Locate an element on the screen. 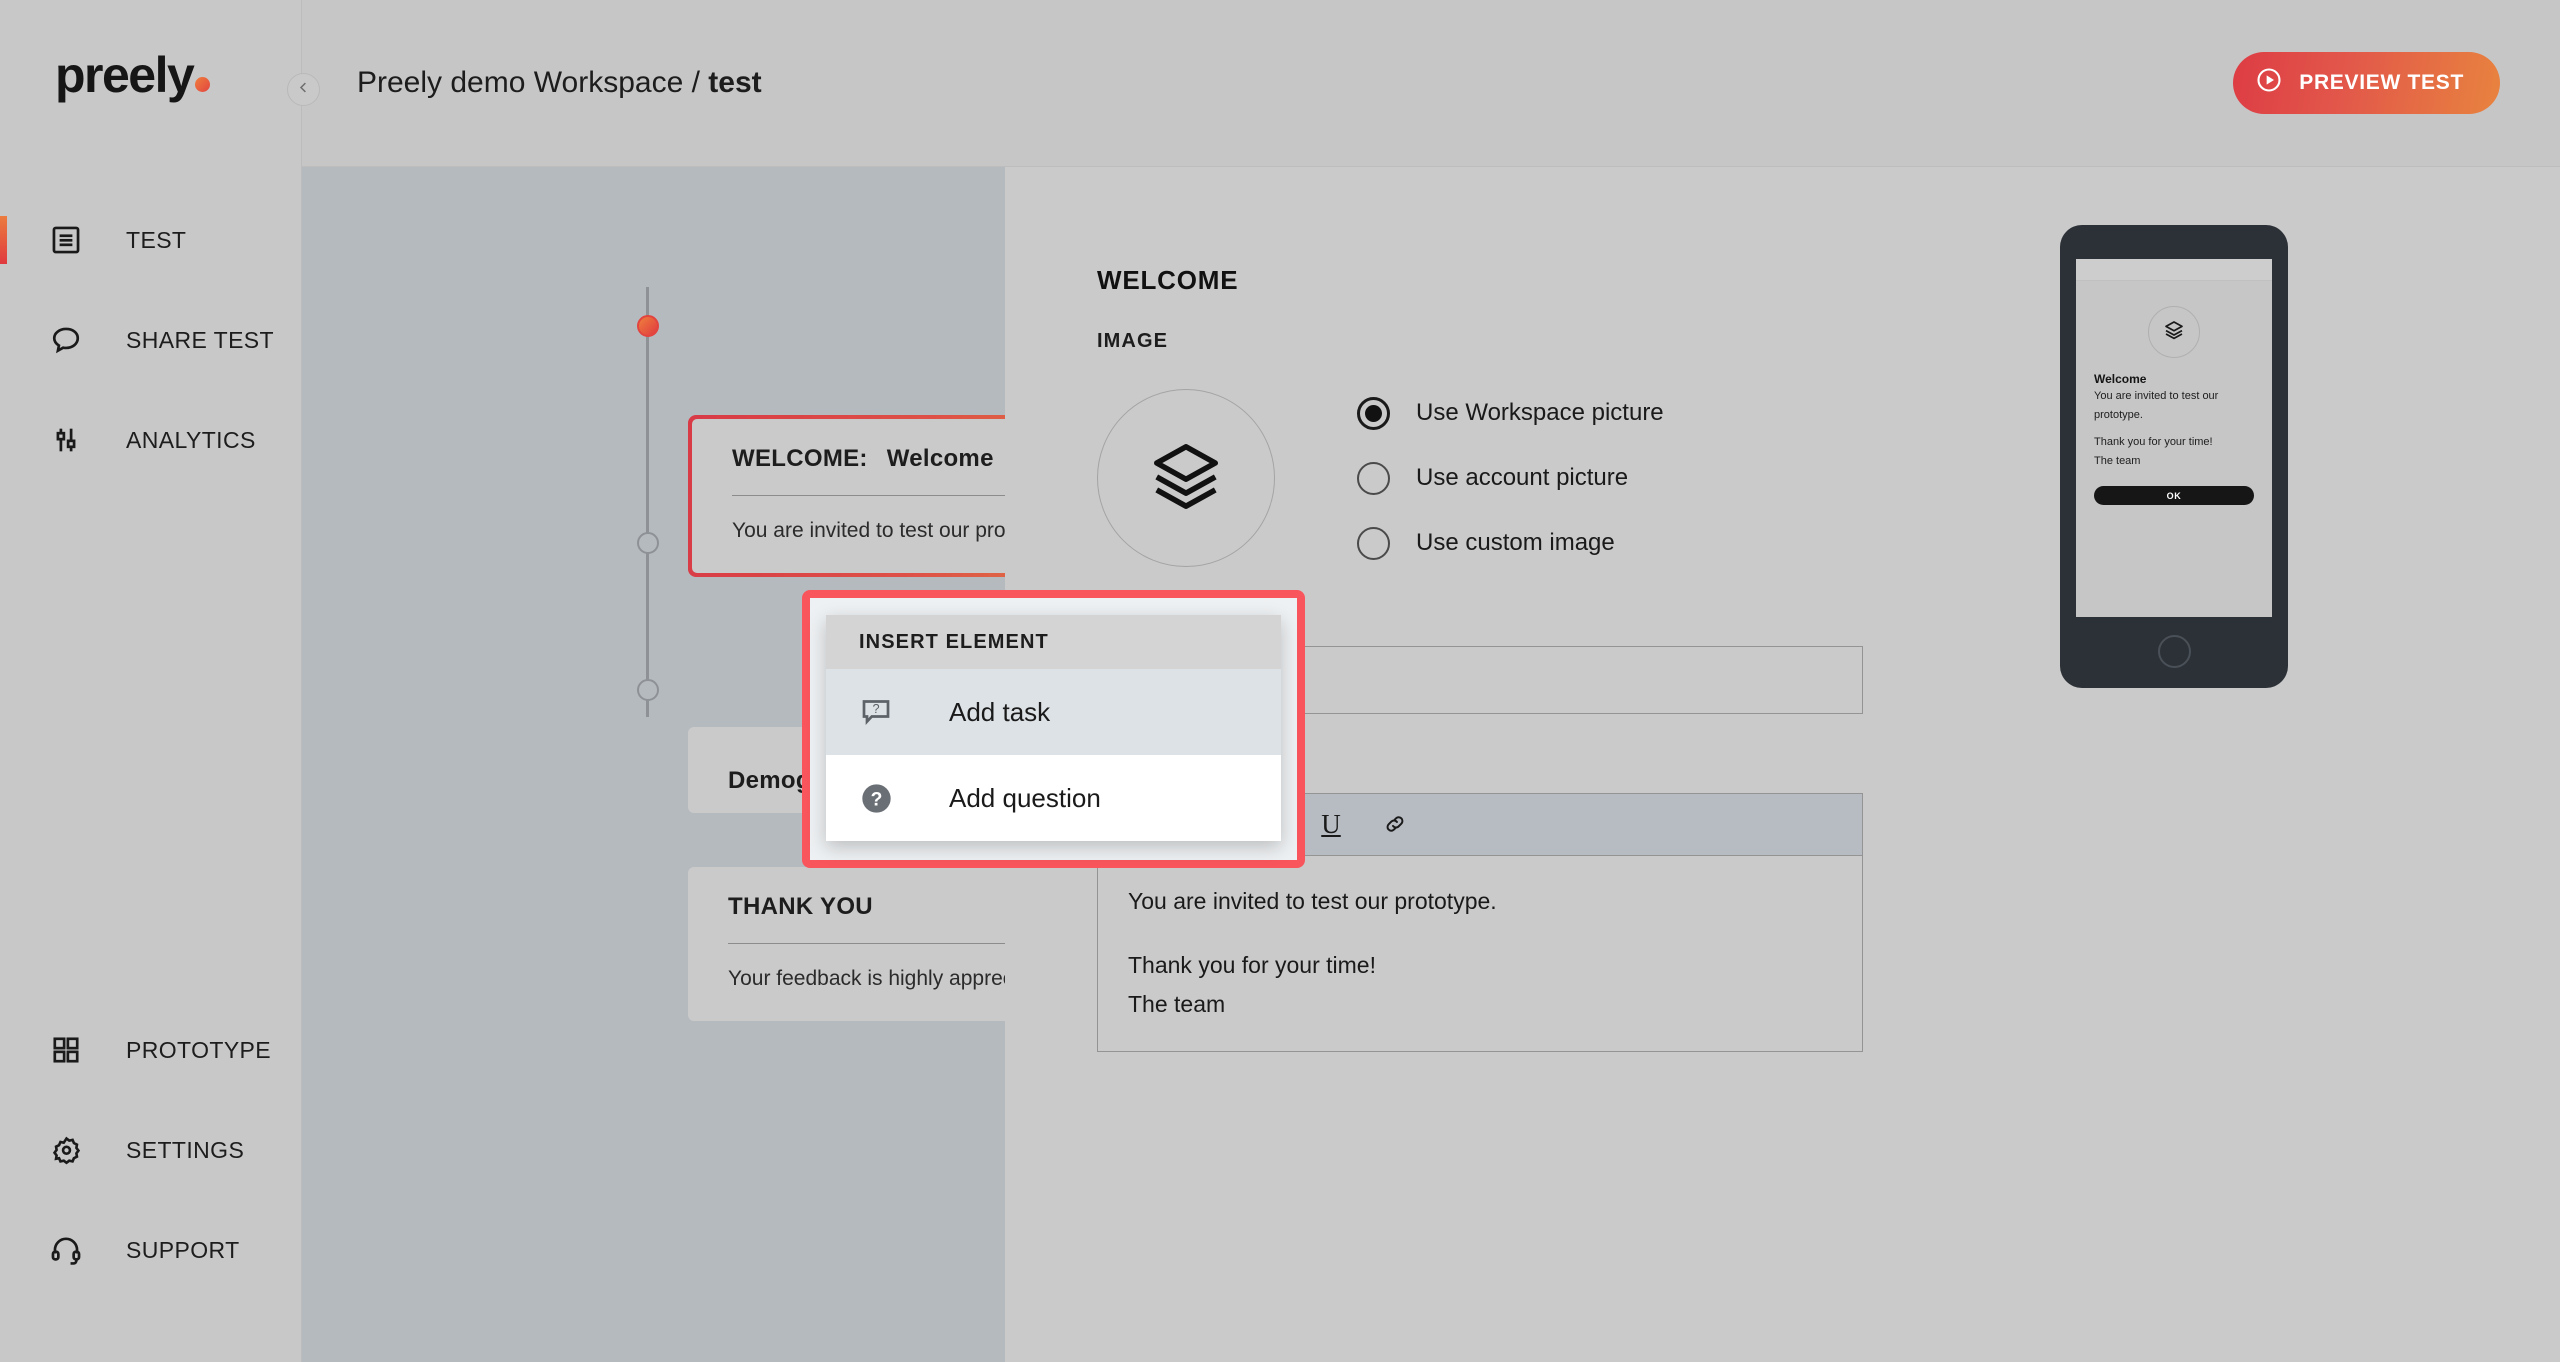 This screenshot has height=1362, width=2560. breadcrumb-workspace: Preely demo Workspace is located at coordinates (520, 82).